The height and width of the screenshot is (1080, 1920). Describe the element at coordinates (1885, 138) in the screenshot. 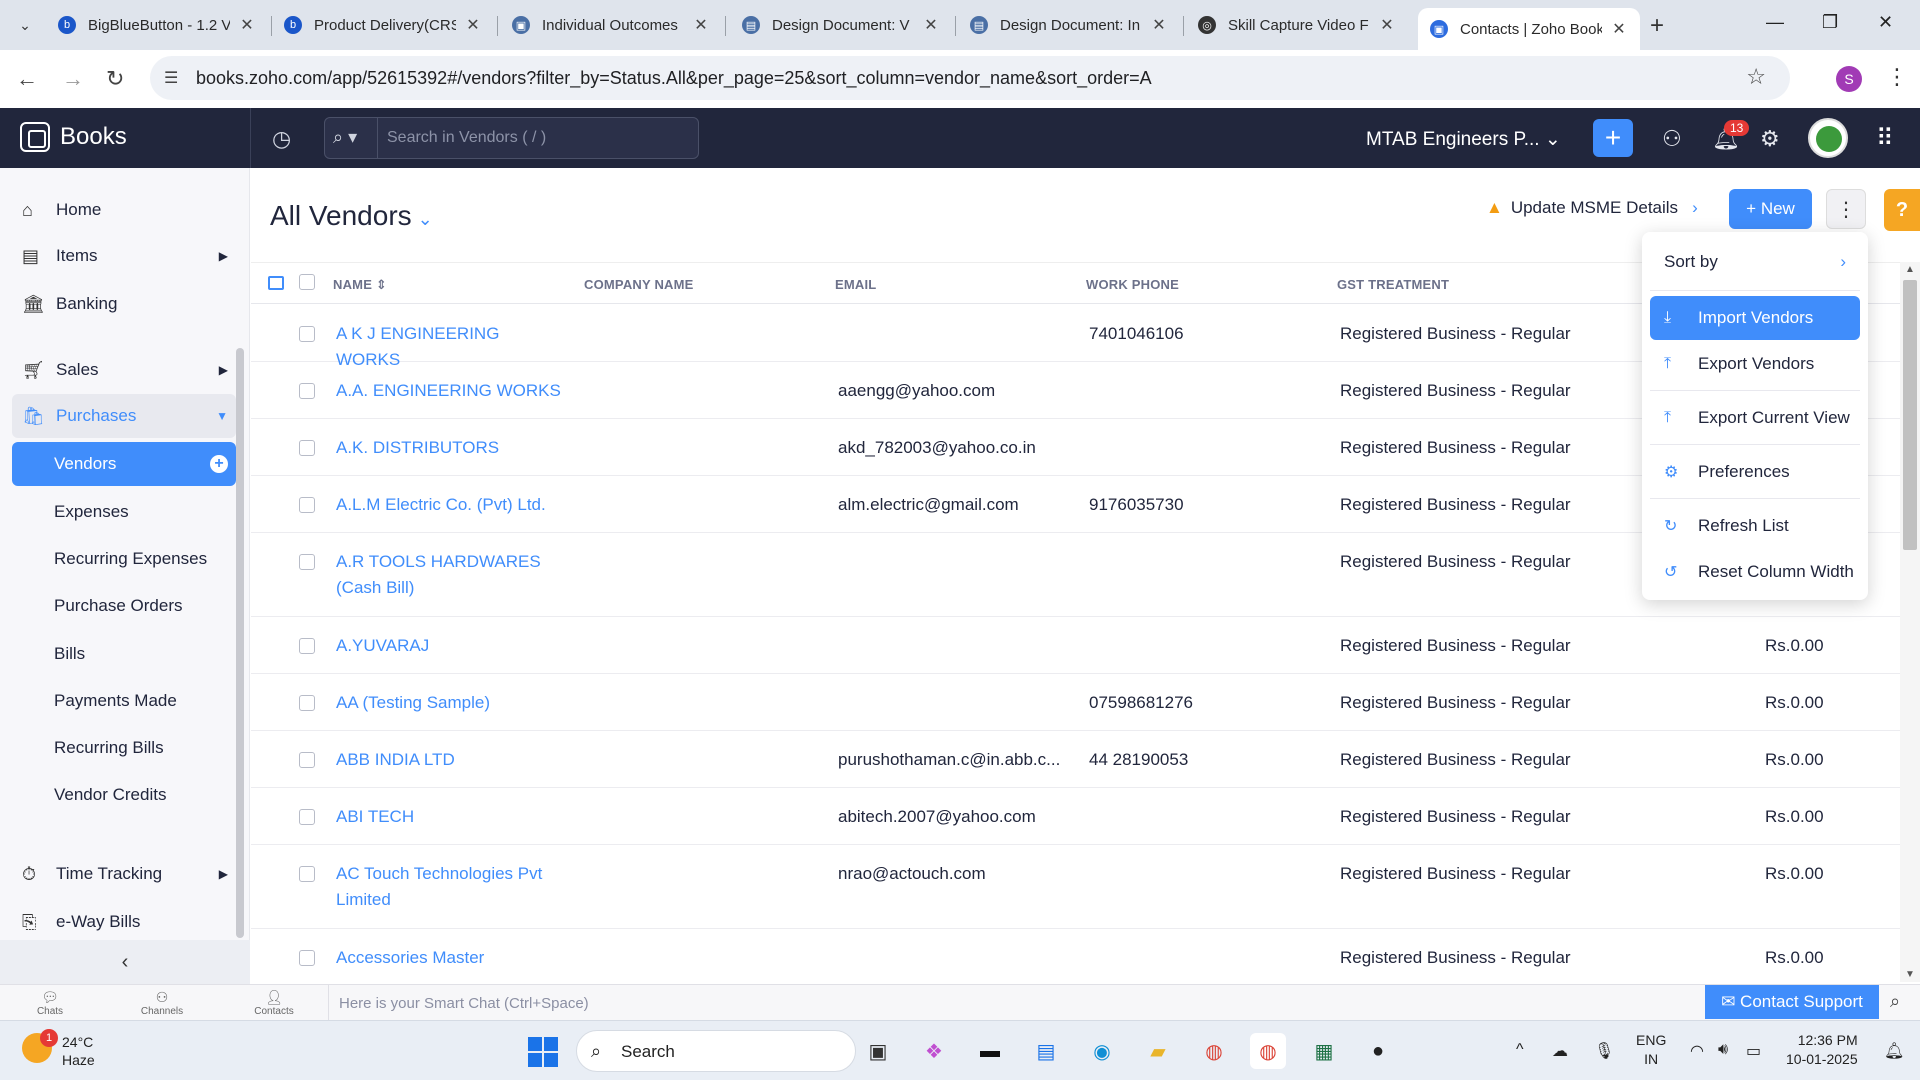

I see `app-launcher-icon: ⠿` at that location.